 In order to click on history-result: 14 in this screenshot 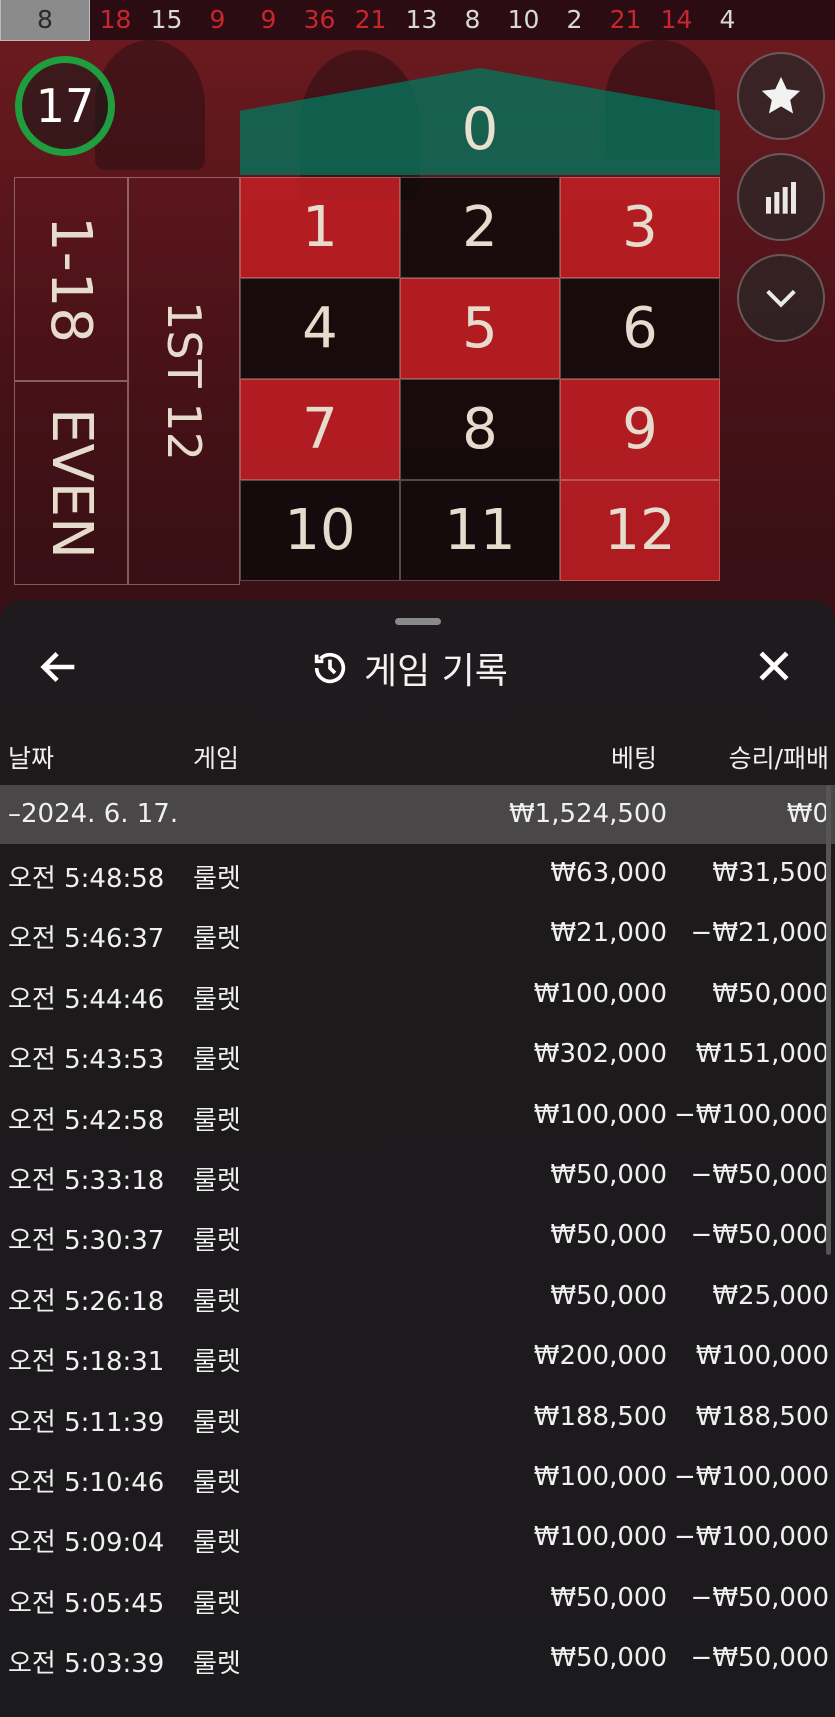, I will do `click(676, 19)`.